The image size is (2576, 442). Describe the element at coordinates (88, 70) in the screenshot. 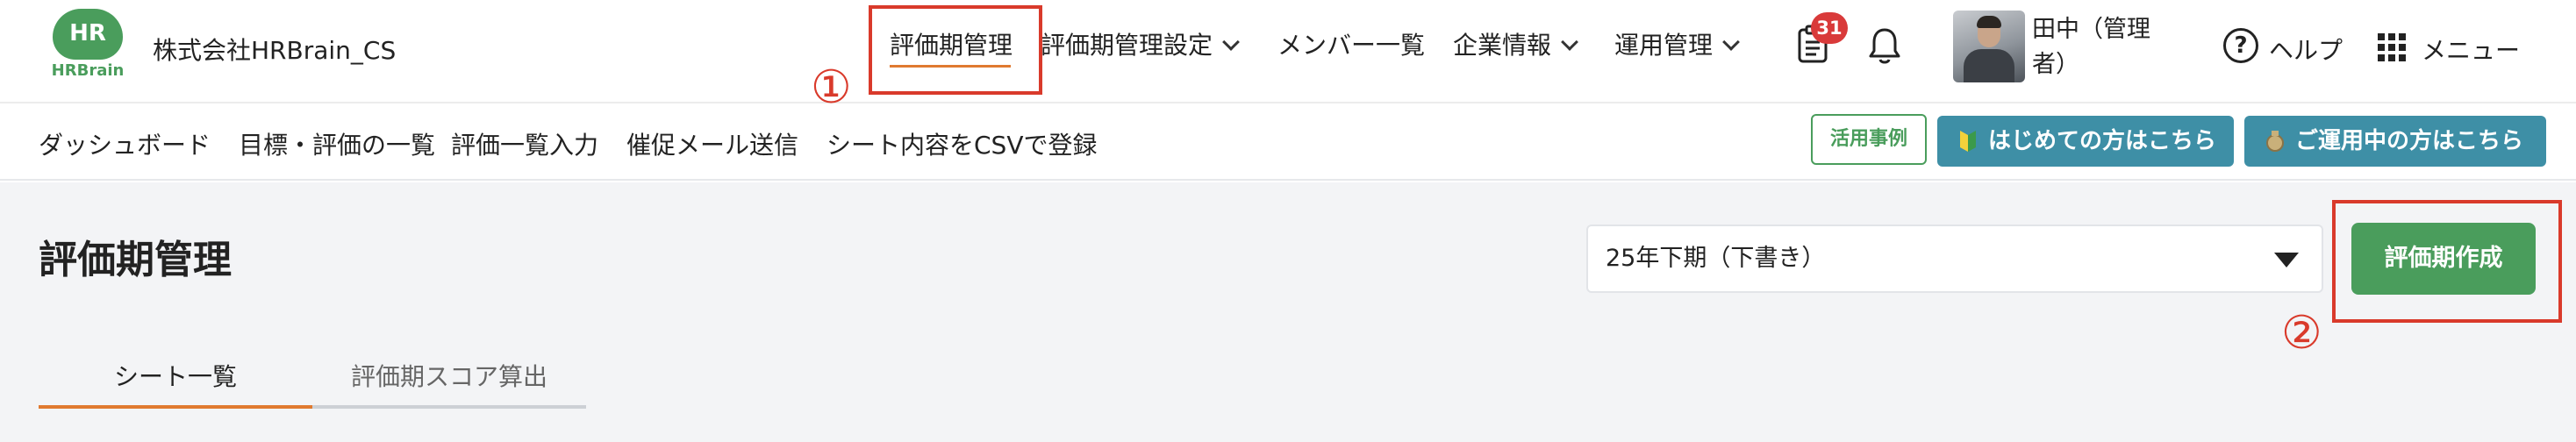

I see `logo-text: HRBrain` at that location.